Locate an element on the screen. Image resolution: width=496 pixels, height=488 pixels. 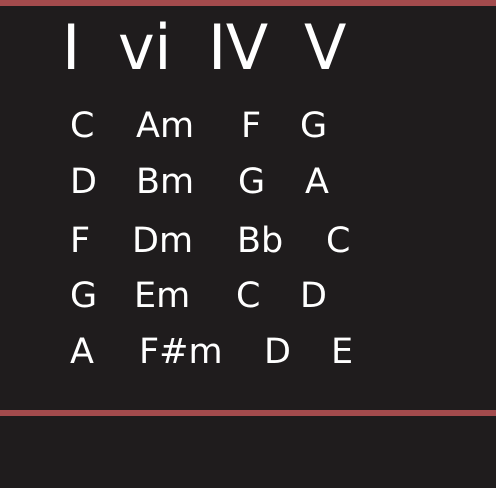
heading-degree-1: I is located at coordinates (71, 47).